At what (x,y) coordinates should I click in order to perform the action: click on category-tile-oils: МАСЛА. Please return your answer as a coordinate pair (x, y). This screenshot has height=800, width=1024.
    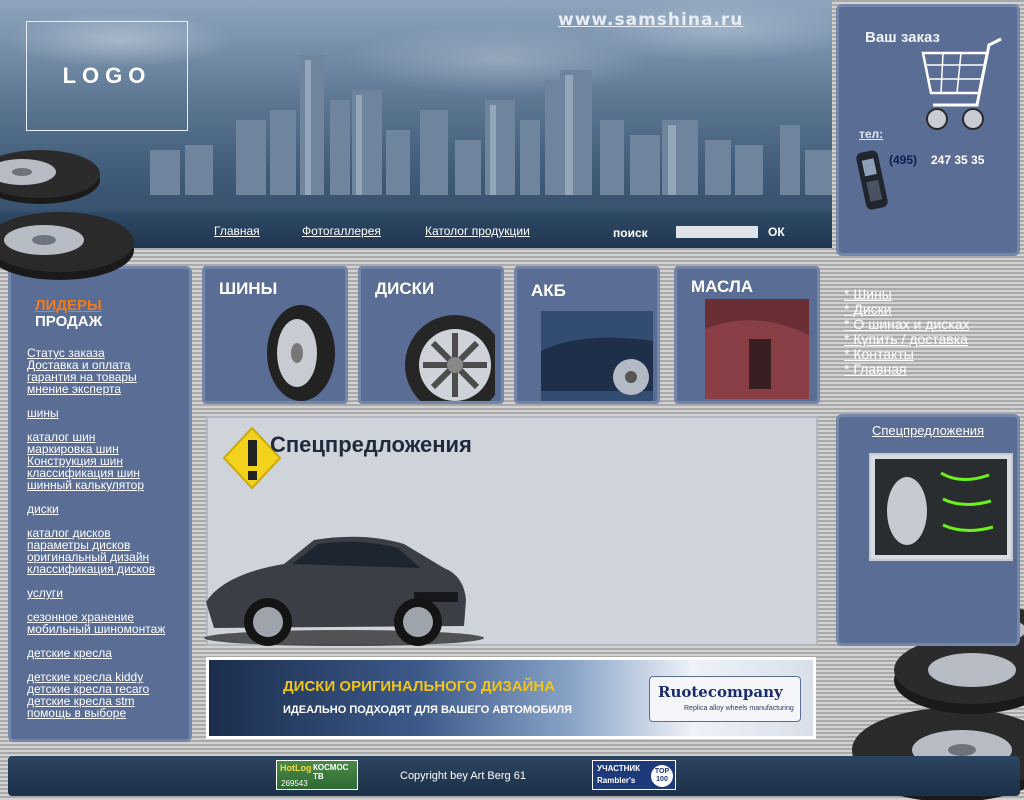
    Looking at the image, I should click on (747, 335).